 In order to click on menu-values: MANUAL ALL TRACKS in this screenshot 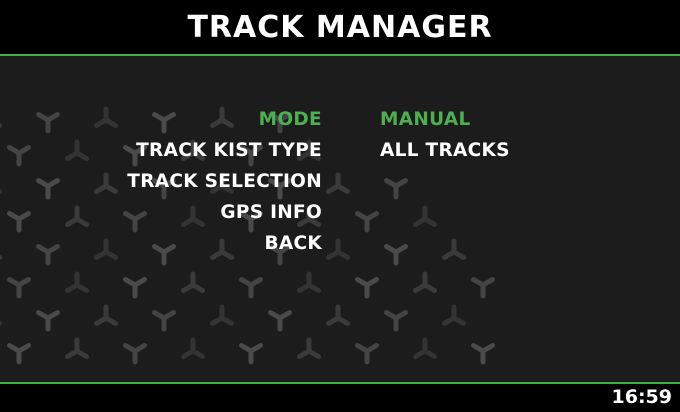, I will do `click(445, 135)`.